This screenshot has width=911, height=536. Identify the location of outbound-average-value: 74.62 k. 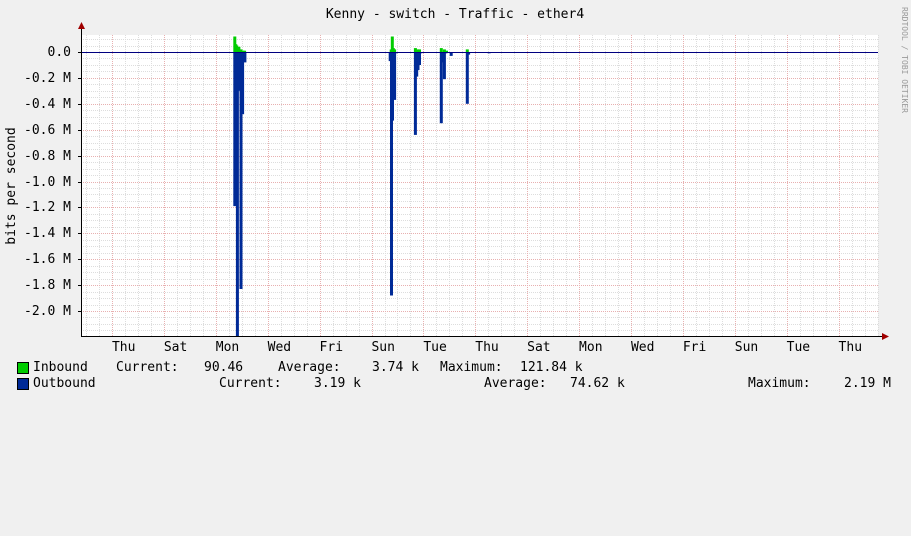
(597, 383).